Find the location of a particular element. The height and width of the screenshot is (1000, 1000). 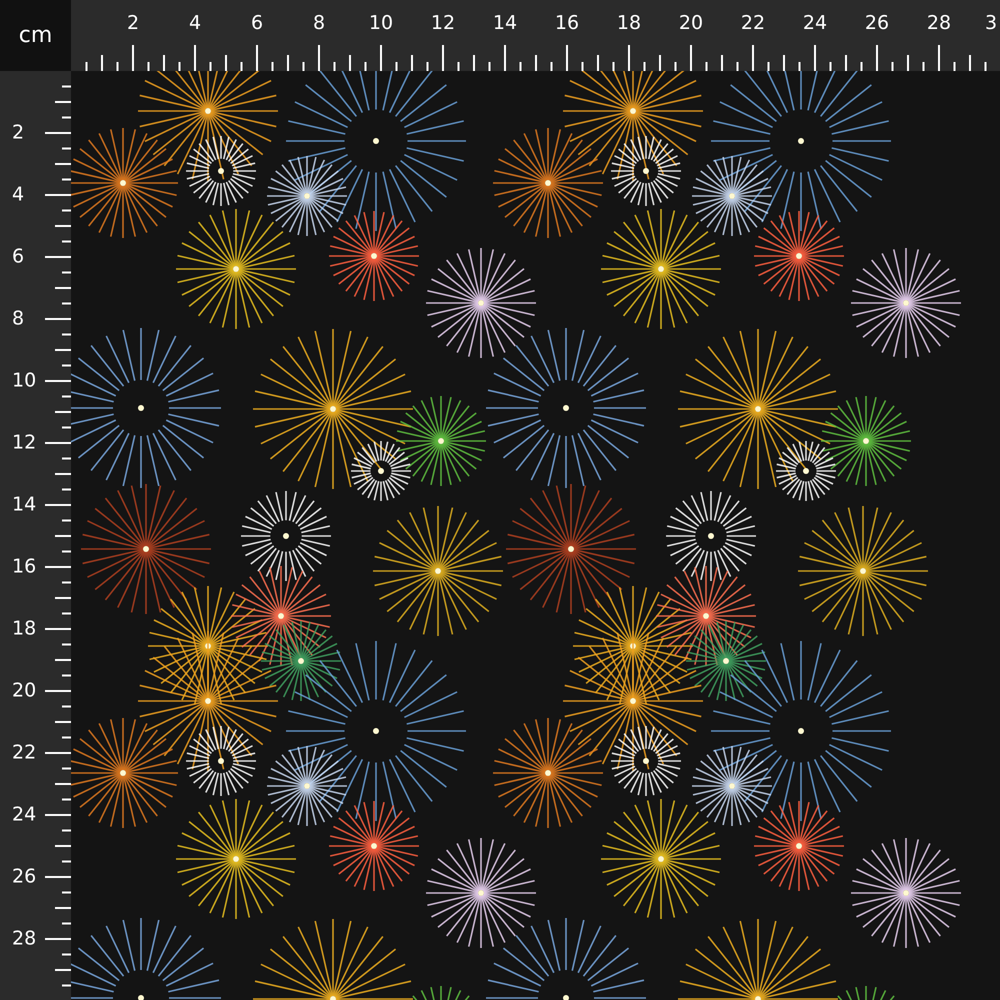

ruler-label: 3 is located at coordinates (991, 23).